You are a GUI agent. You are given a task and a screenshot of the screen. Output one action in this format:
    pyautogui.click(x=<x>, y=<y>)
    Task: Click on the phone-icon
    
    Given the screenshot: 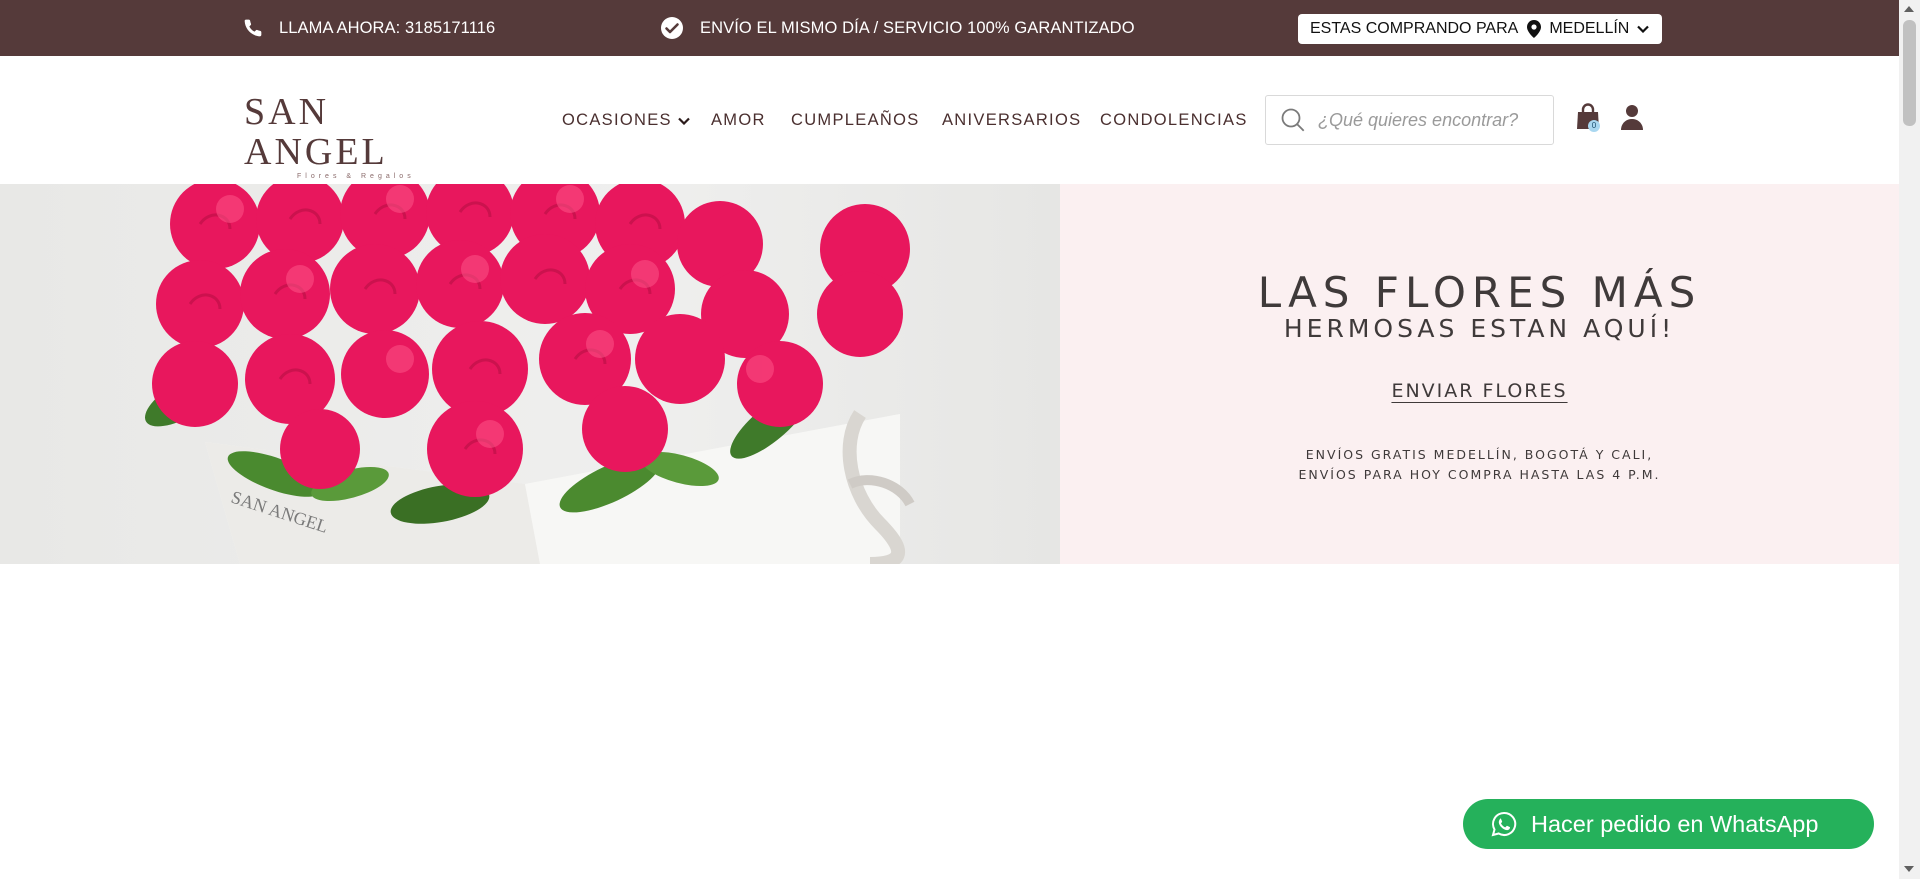 What is the action you would take?
    pyautogui.click(x=253, y=28)
    